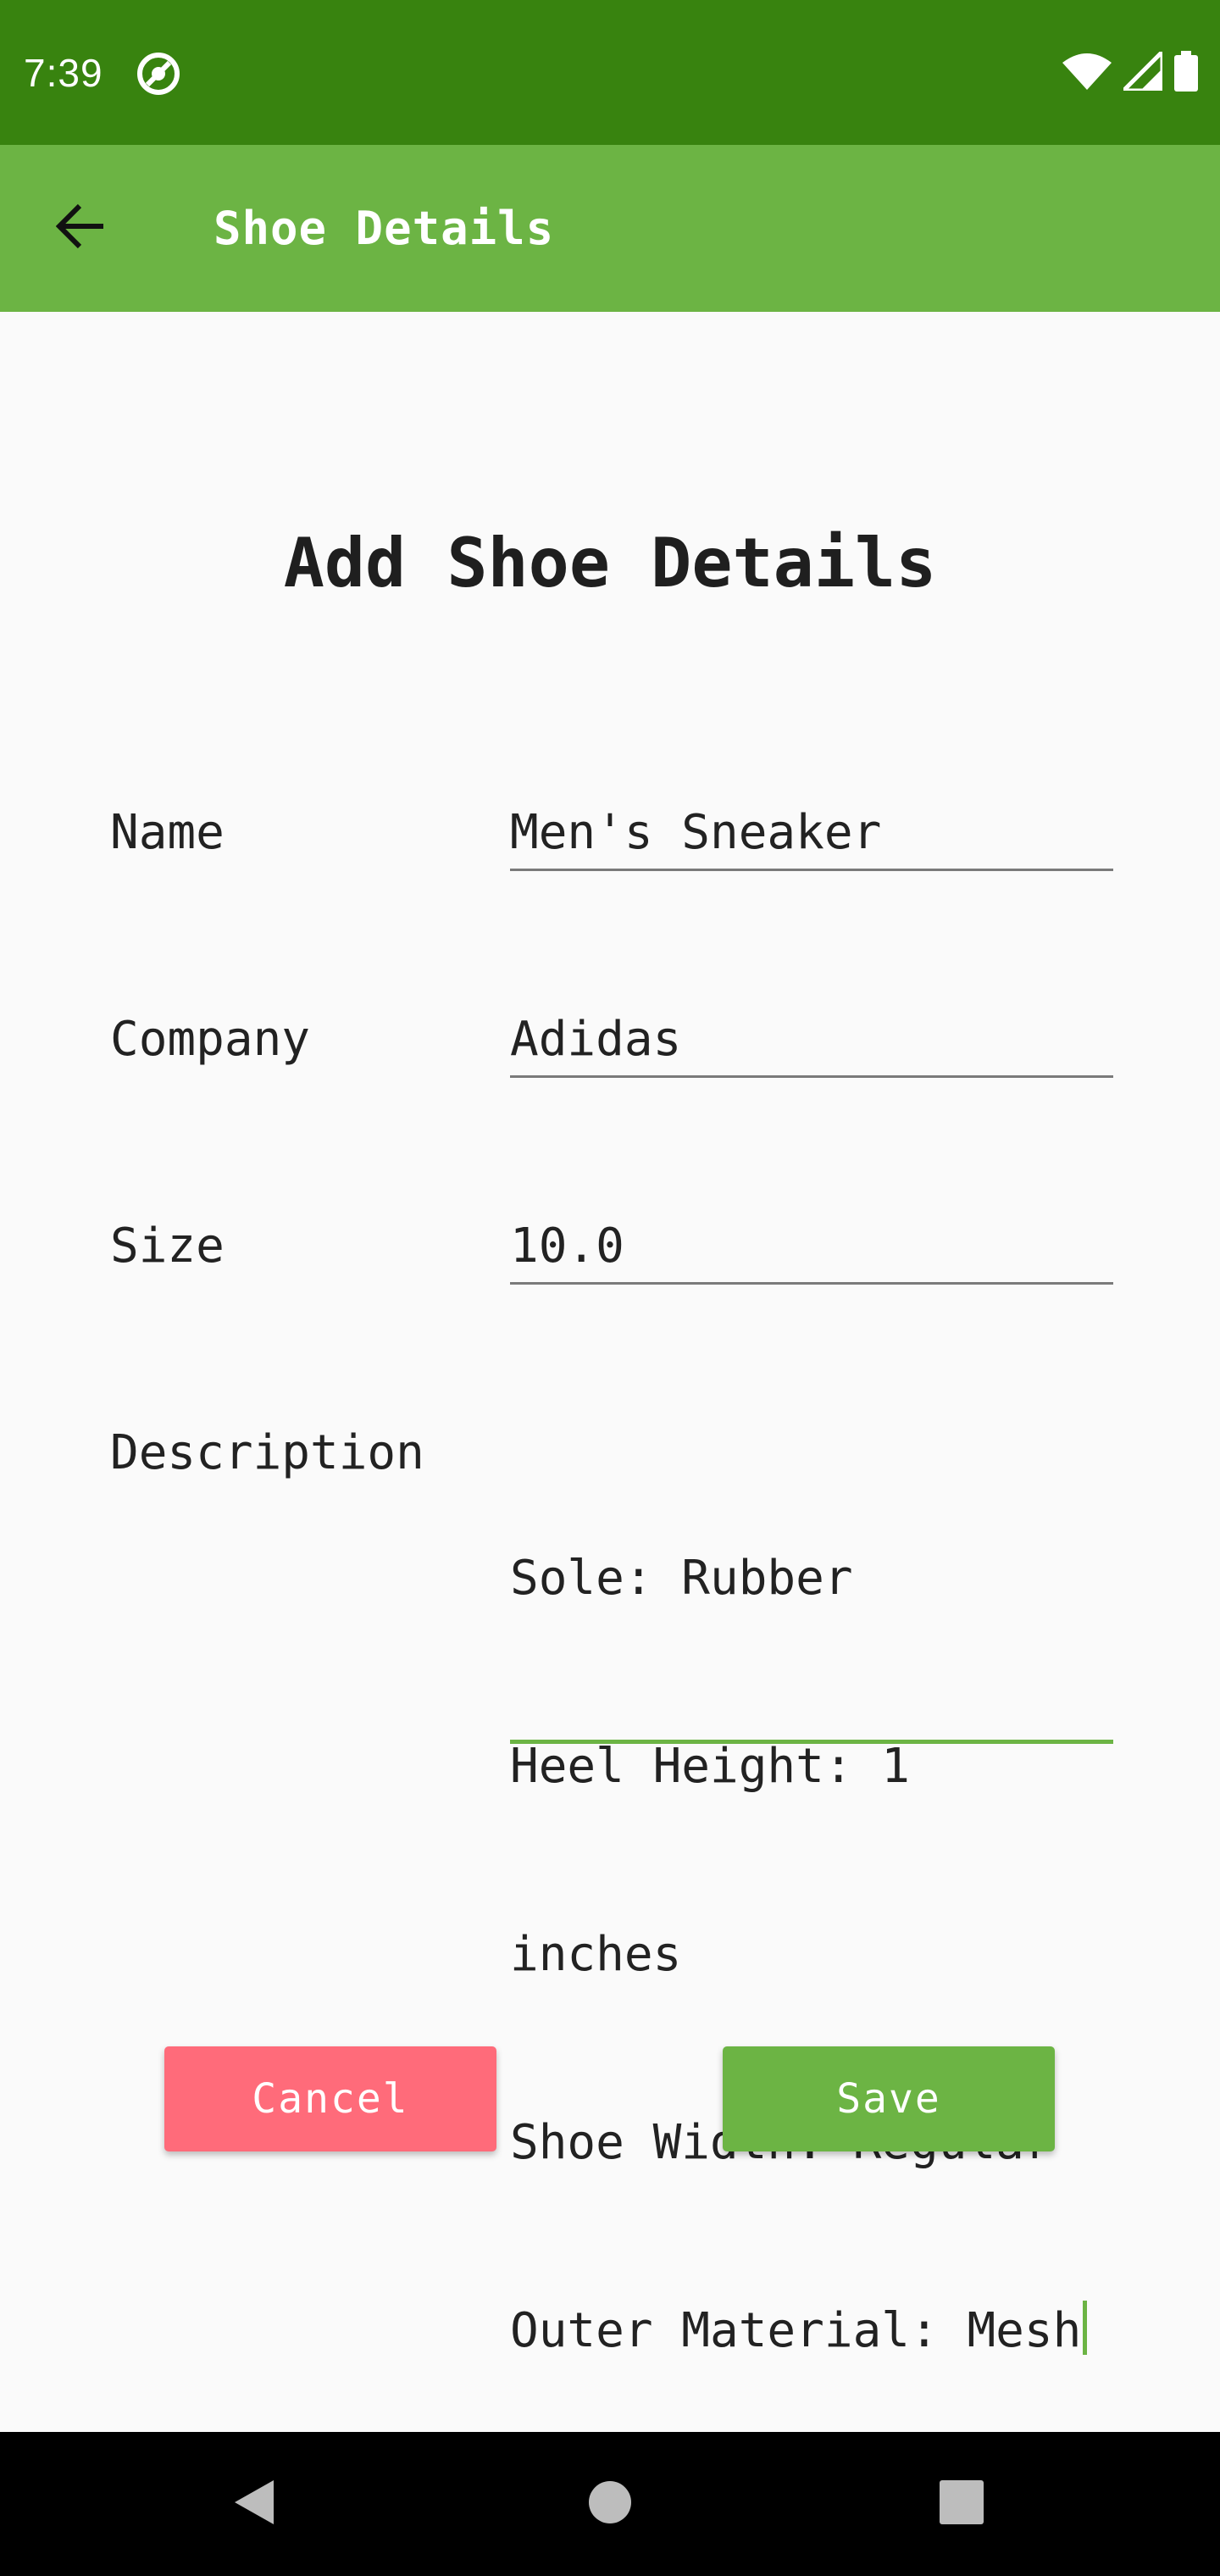 The width and height of the screenshot is (1220, 2576). I want to click on app-notification-icon, so click(158, 74).